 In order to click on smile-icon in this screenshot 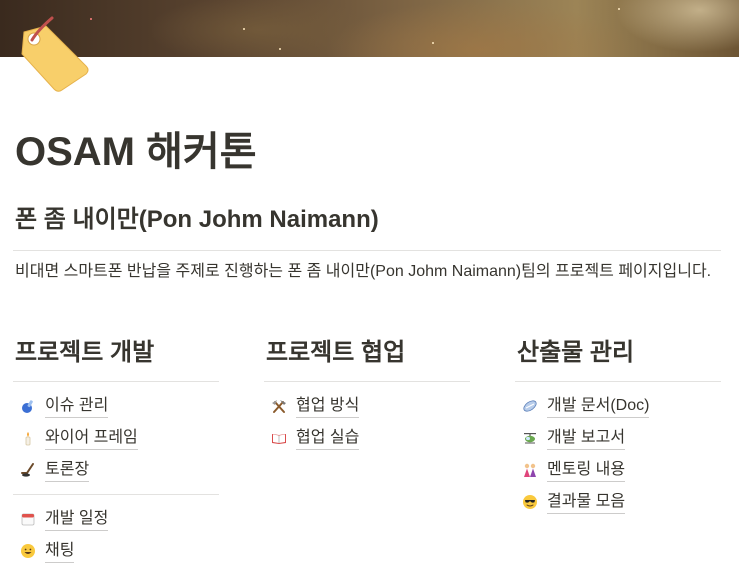, I will do `click(28, 551)`.